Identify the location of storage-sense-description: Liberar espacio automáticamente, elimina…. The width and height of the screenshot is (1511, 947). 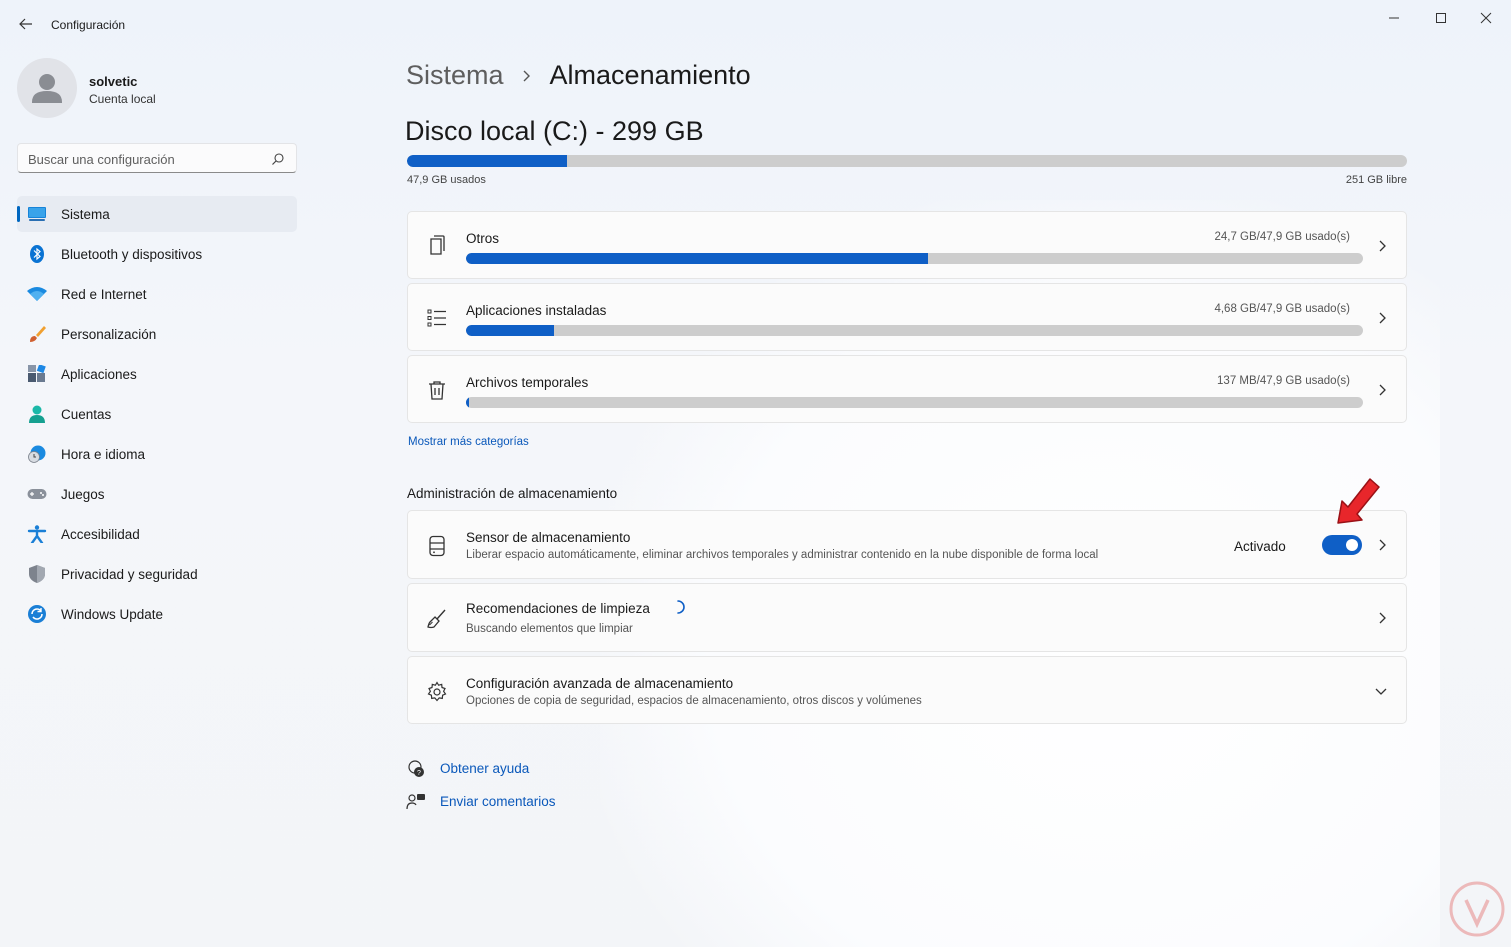
(782, 555).